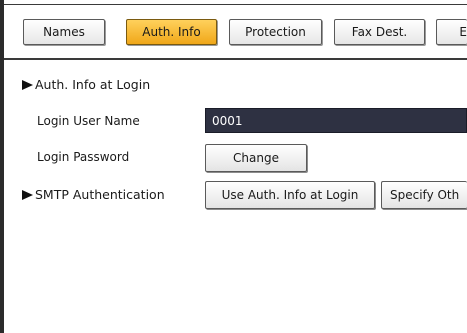 Image resolution: width=467 pixels, height=333 pixels. Describe the element at coordinates (235, 4) in the screenshot. I see `tab-bar-top-border` at that location.